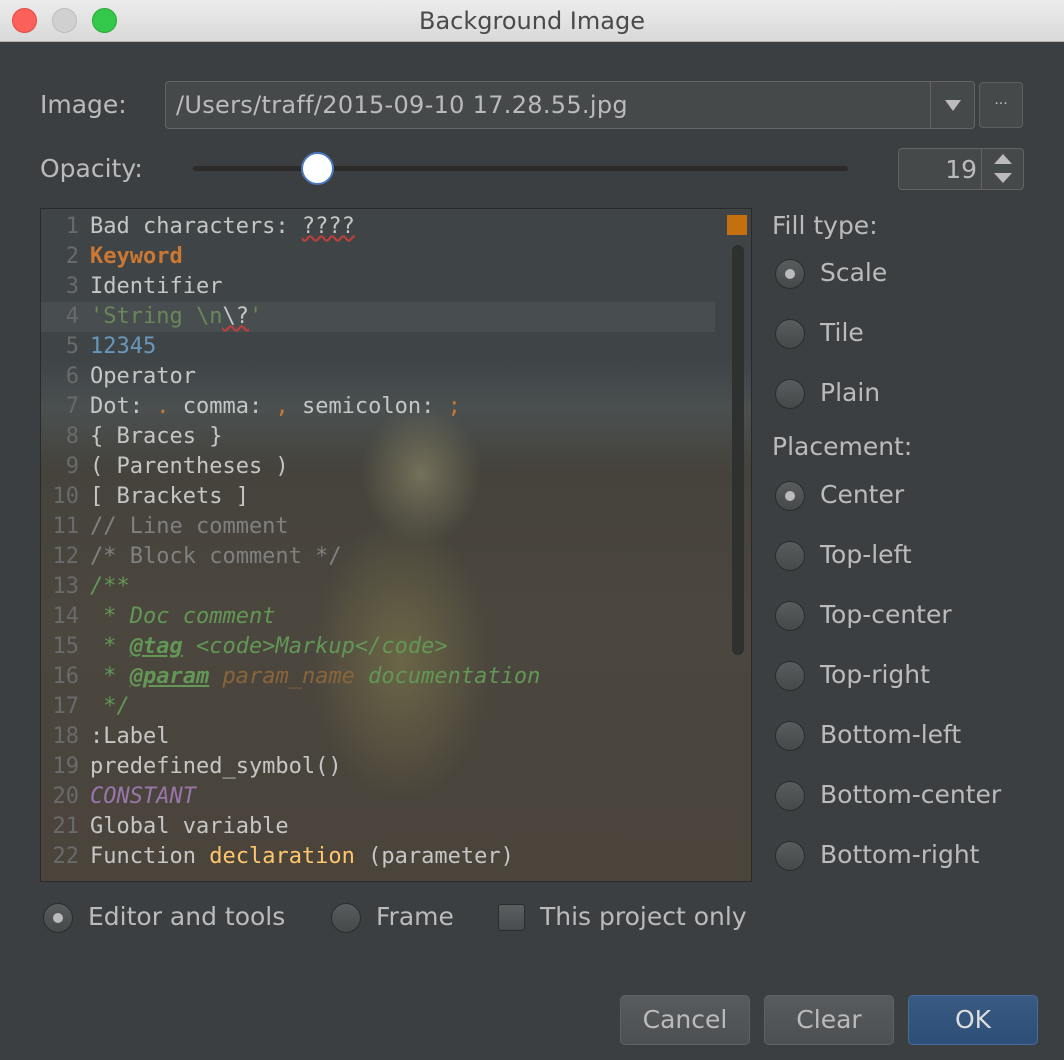 This screenshot has width=1064, height=1060. I want to click on editor-line: 10 [ Brackets ], so click(378, 497).